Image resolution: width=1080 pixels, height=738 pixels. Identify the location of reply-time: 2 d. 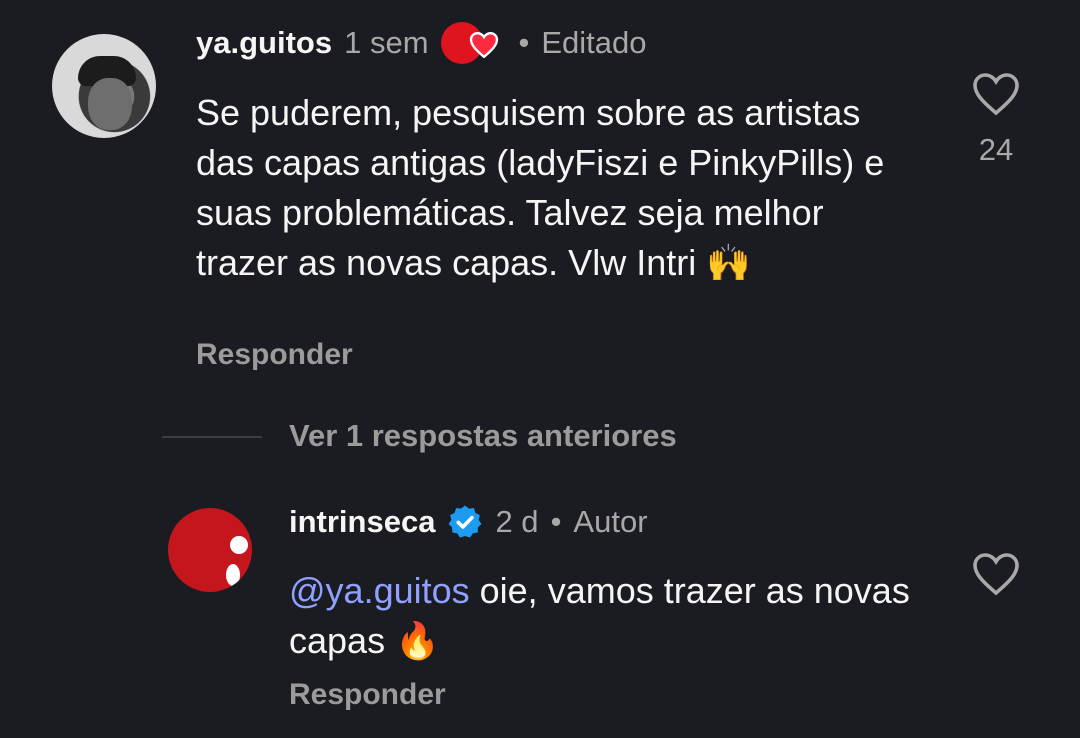
(517, 521).